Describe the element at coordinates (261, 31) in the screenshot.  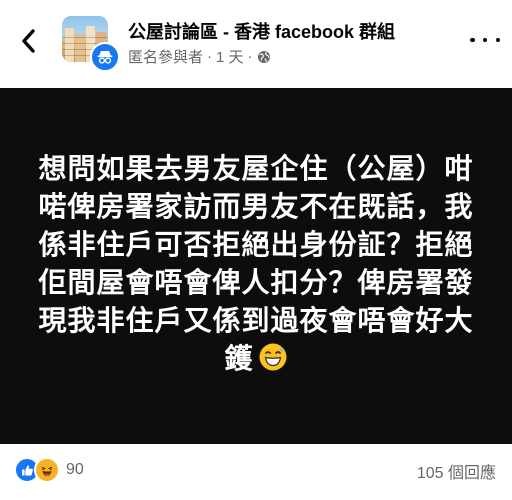
I see `group-name: 公屋討論區 - 香港 facebook 群組` at that location.